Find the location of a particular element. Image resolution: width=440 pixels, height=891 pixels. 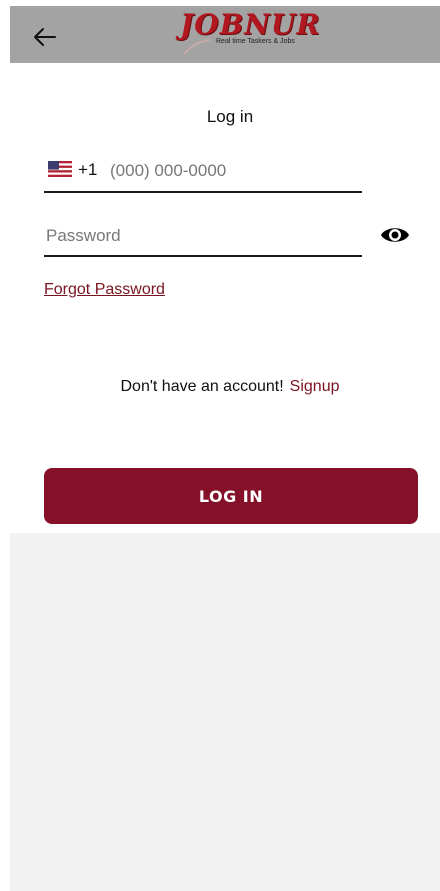

signup-line: Don't have an account! Signup is located at coordinates (225, 387).